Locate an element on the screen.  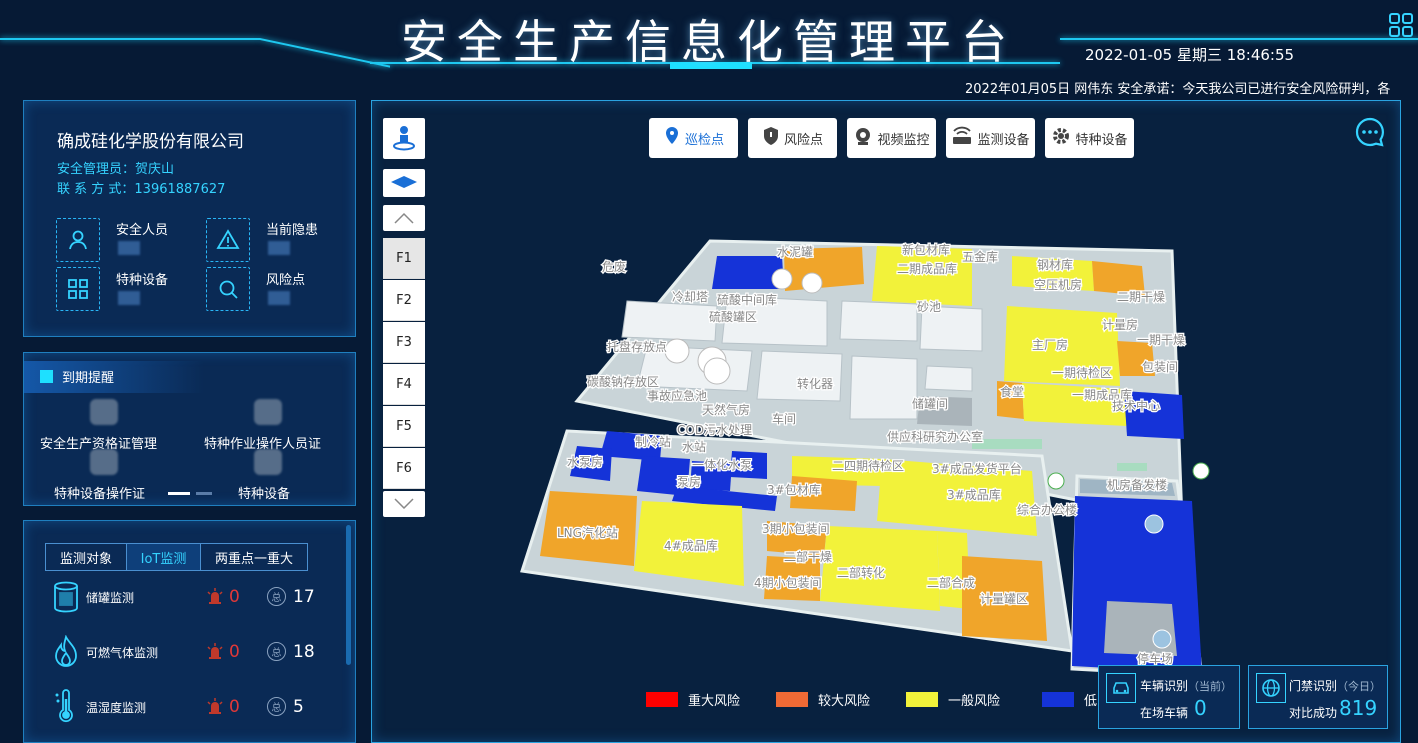
floor-f4: F4 is located at coordinates (404, 384).